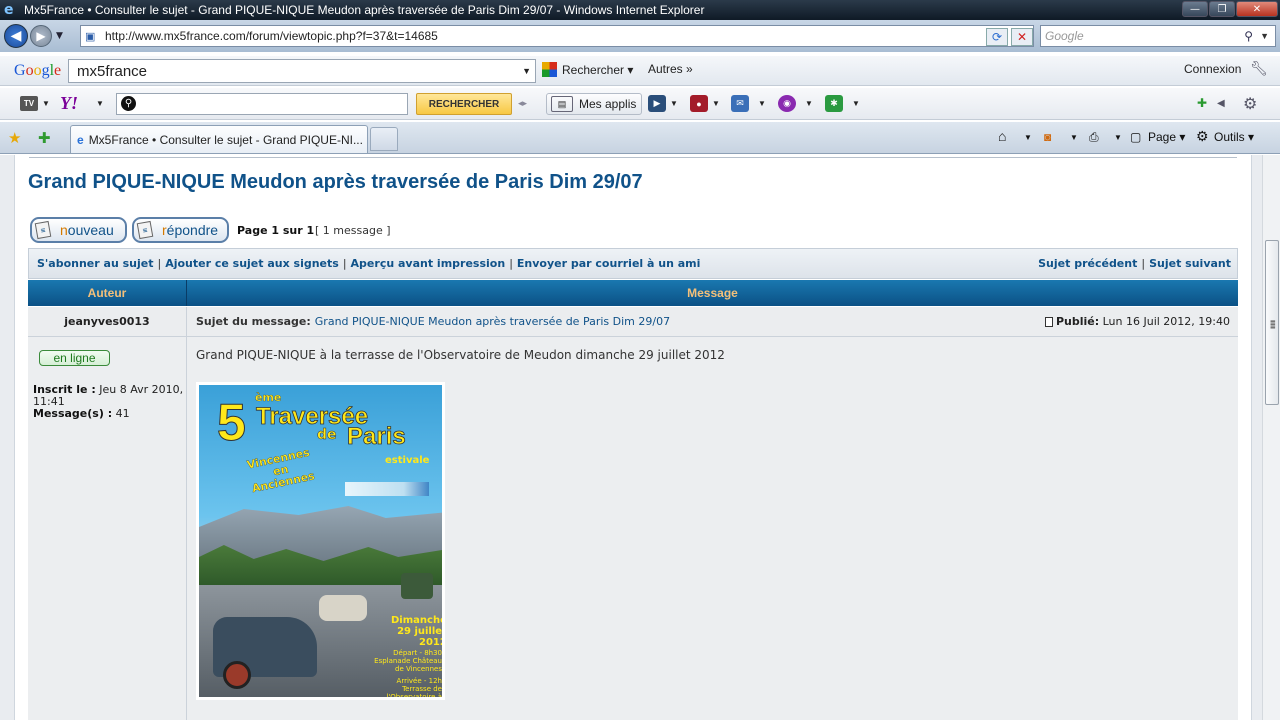  What do you see at coordinates (587, 69) in the screenshot?
I see `google-search-button: Rechercher ▾` at bounding box center [587, 69].